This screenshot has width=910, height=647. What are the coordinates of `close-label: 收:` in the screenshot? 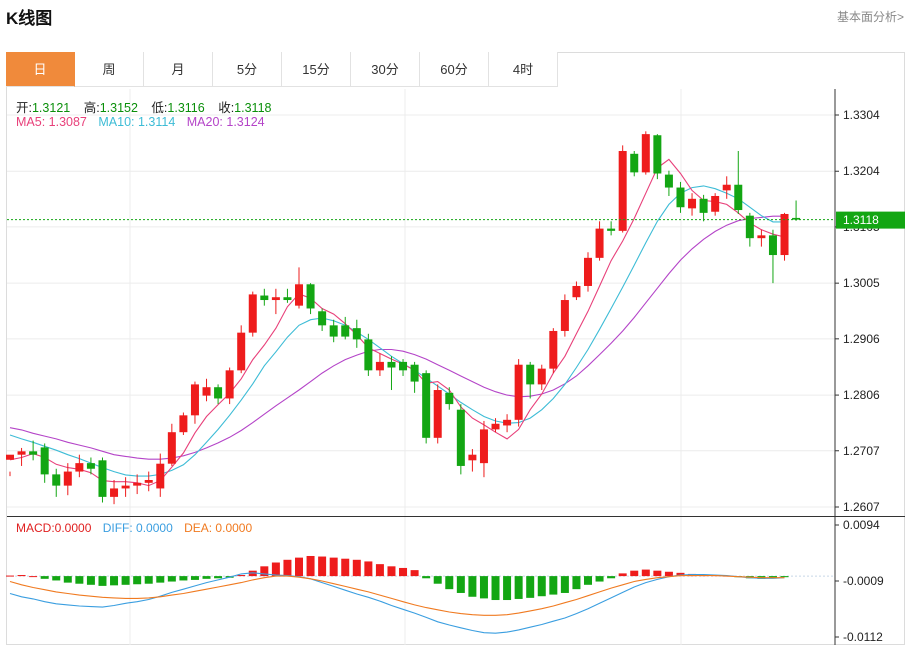 It's located at (226, 108).